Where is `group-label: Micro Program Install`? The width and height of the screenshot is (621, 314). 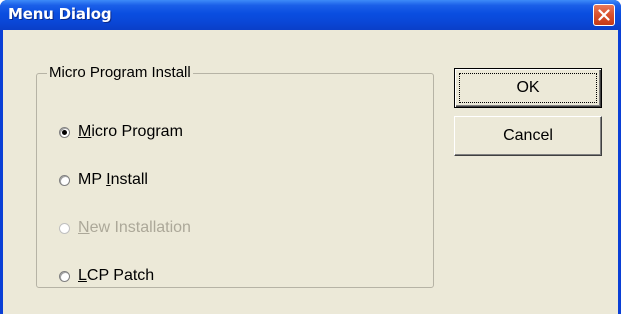
group-label: Micro Program Install is located at coordinates (120, 73).